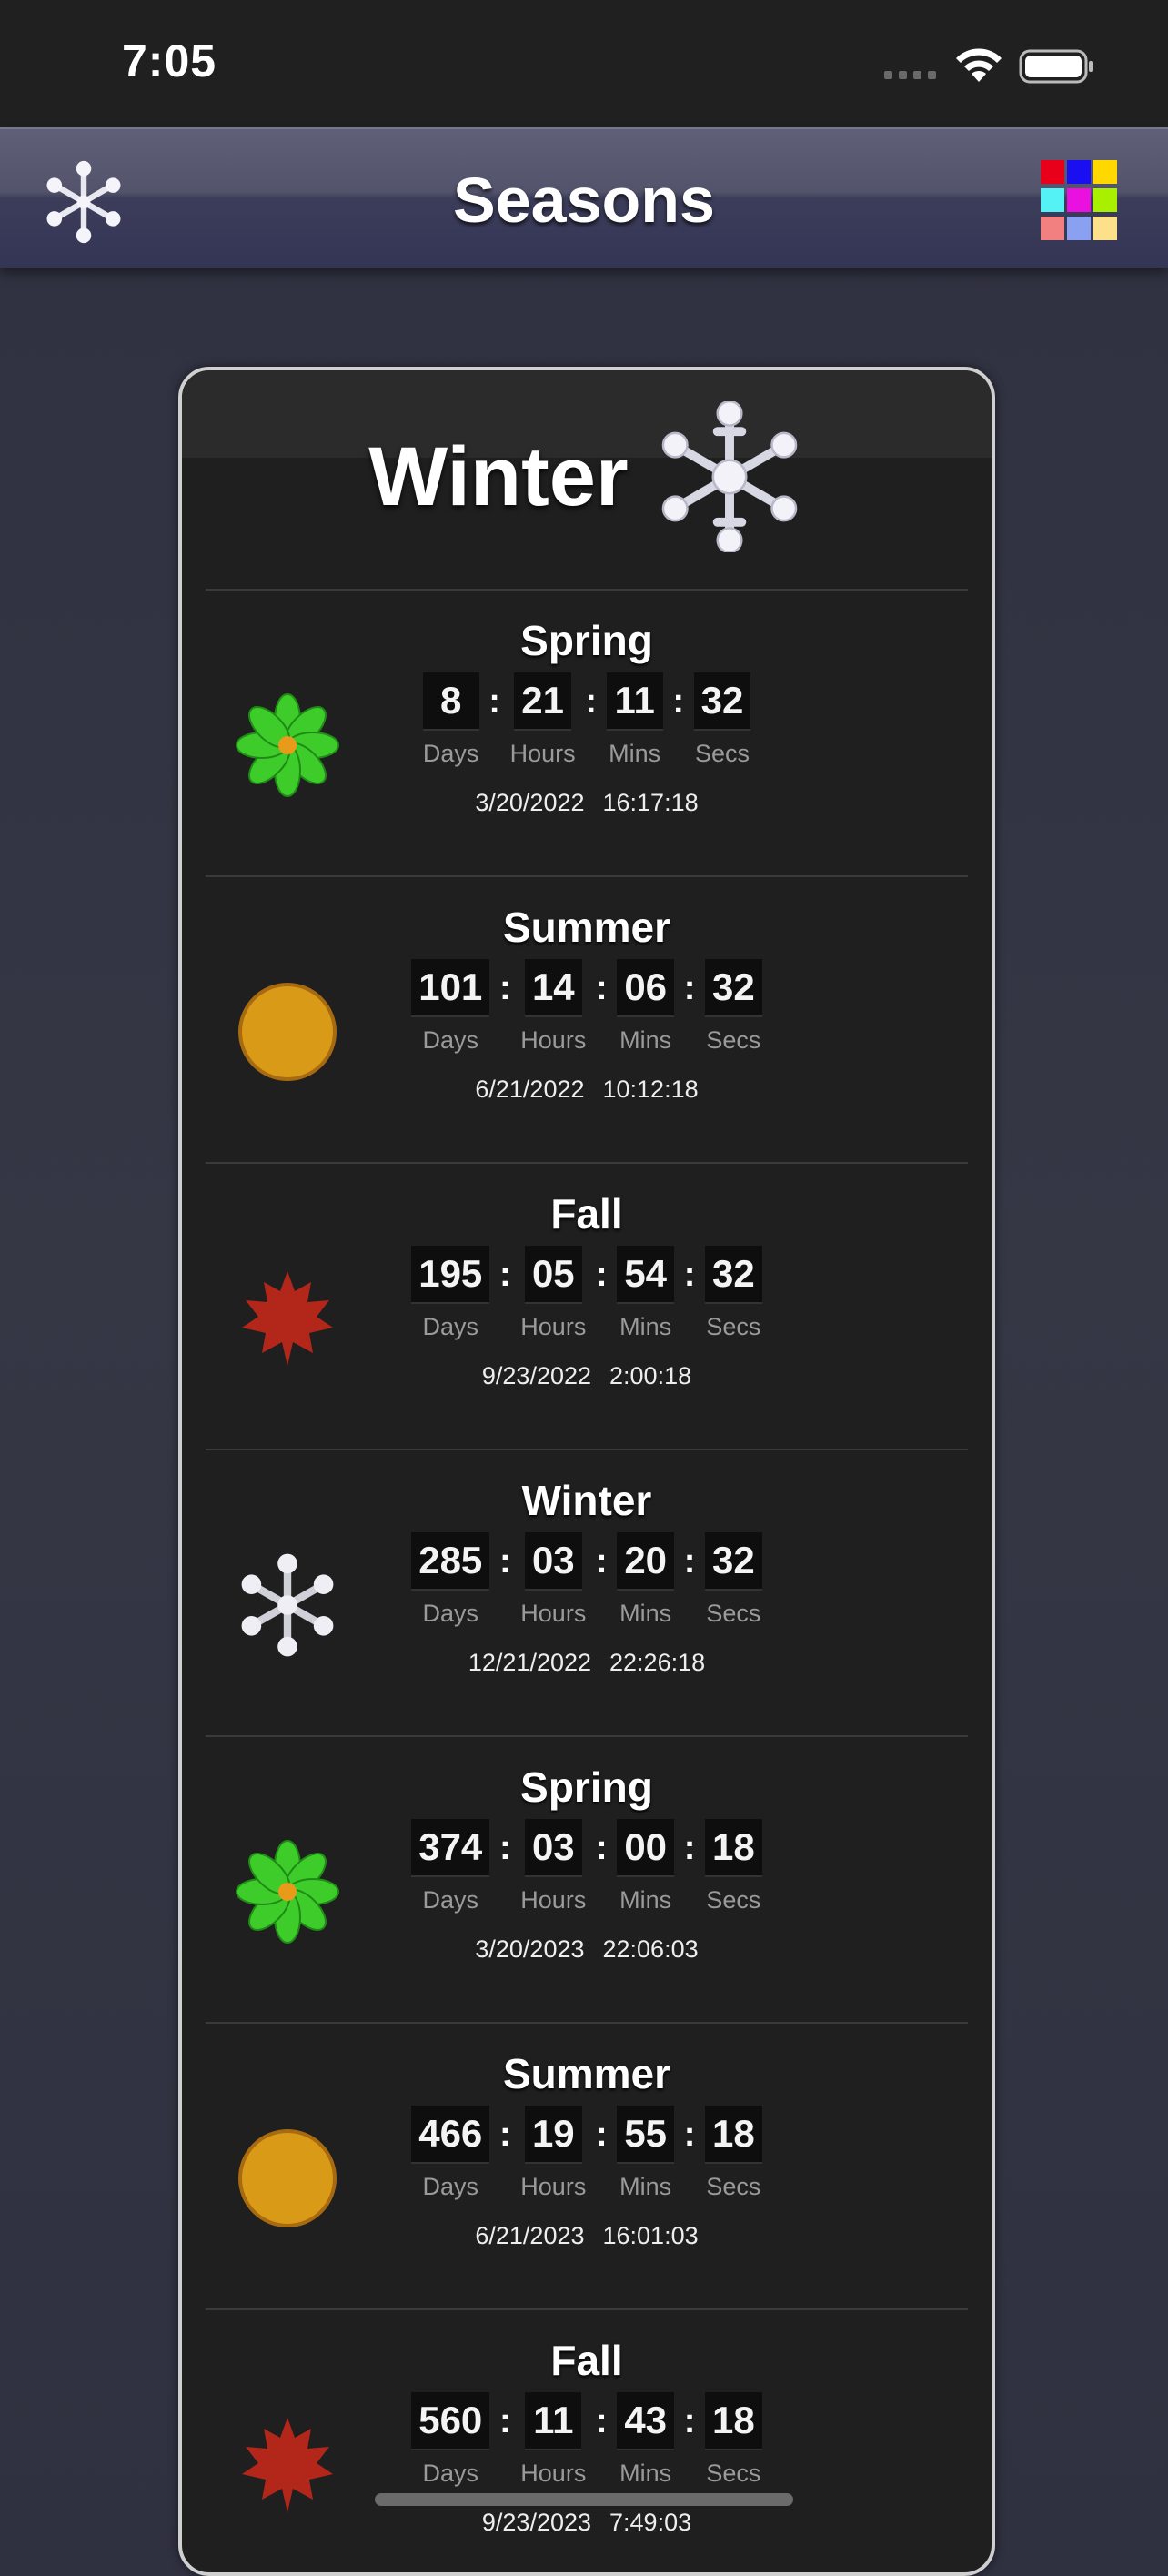 Image resolution: width=1168 pixels, height=2576 pixels. I want to click on countdown: 285 Days:03 Hours:20 Mins:32 Secs, so click(587, 1580).